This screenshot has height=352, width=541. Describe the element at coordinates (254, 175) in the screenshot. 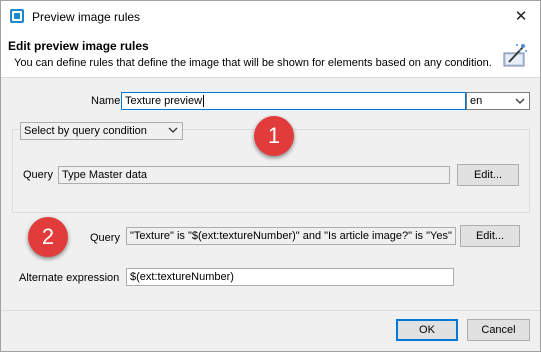

I see `query-field-1: Type Master data` at that location.